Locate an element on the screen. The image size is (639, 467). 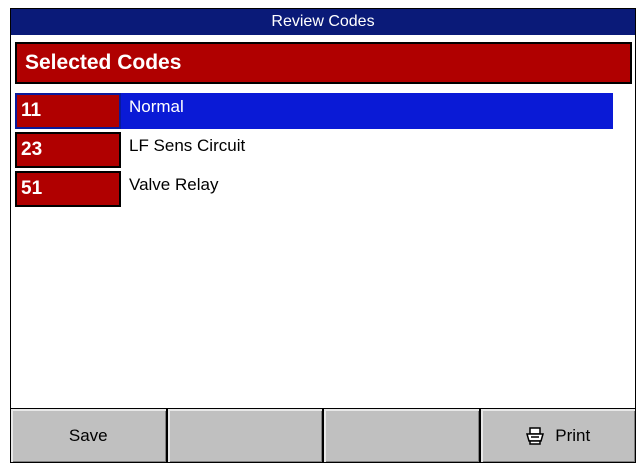
code-number: 11 is located at coordinates (68, 111).